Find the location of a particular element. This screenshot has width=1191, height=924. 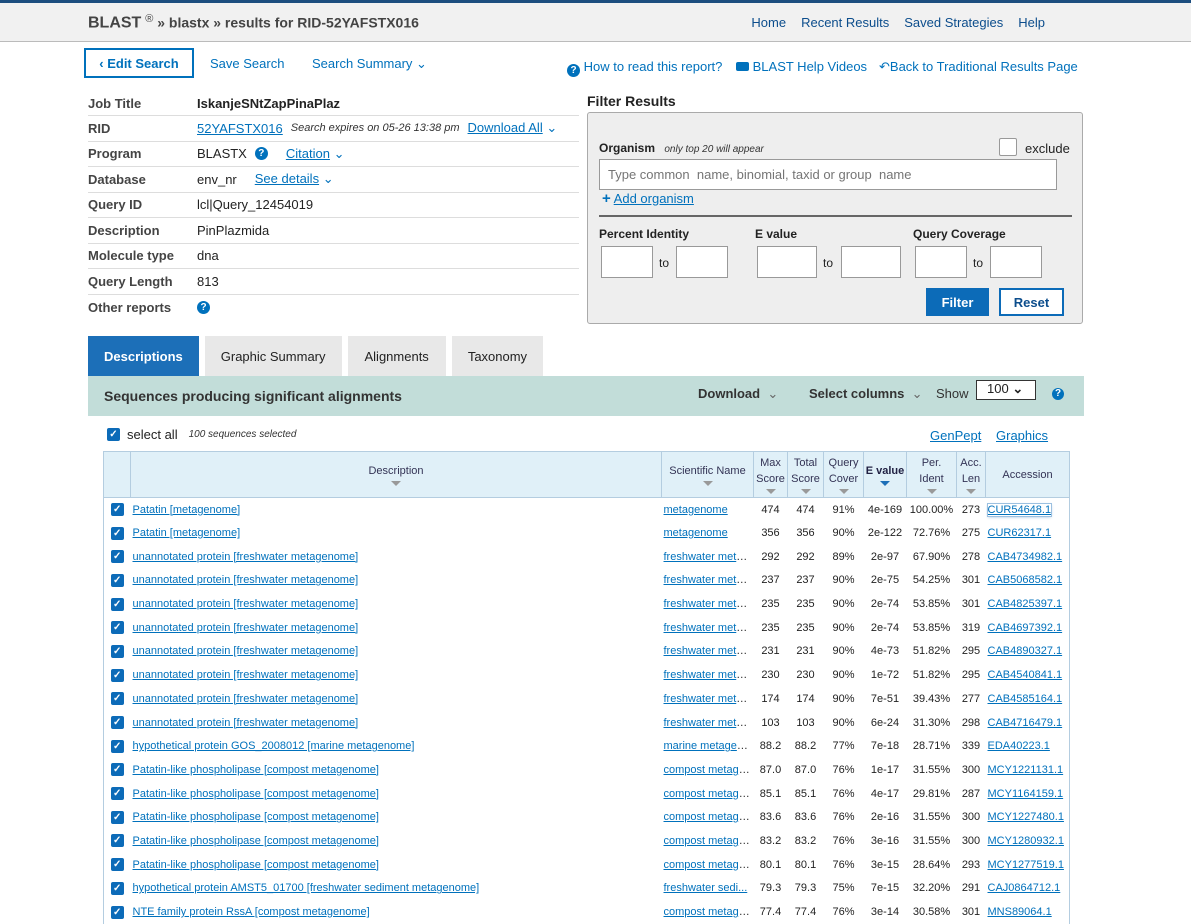

accession-link: EDA40223.1 is located at coordinates (1019, 746).